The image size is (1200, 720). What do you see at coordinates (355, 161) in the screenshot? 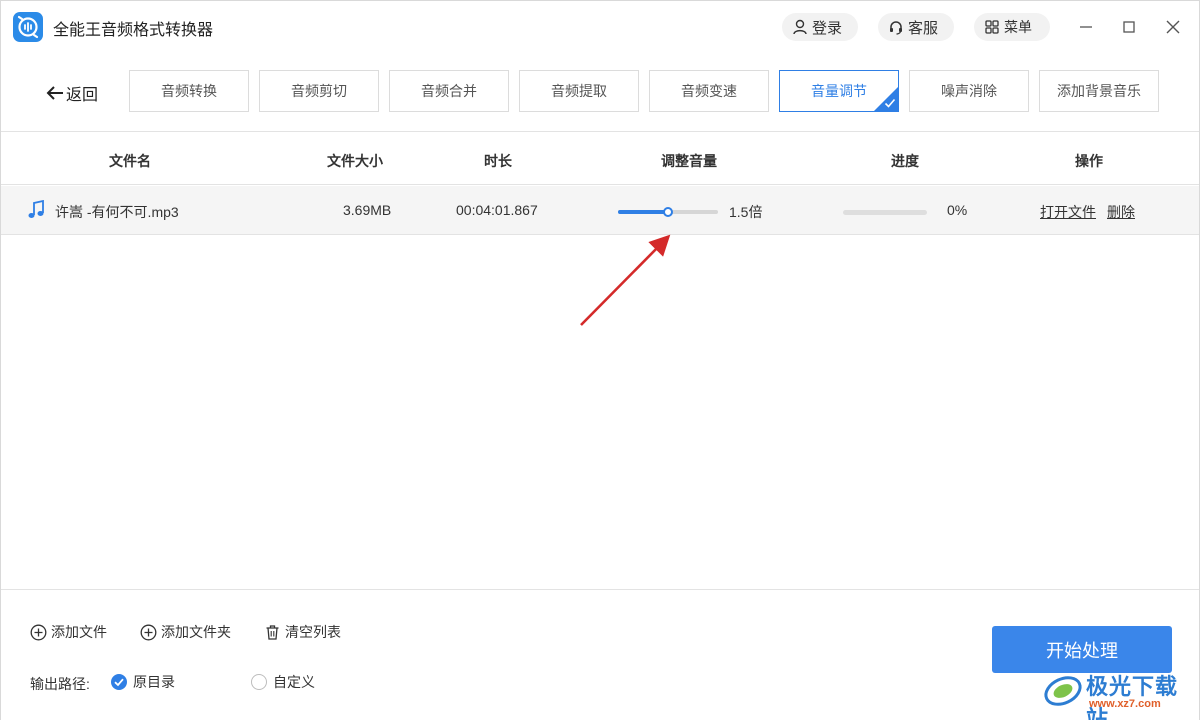
I see `header-filesize: 文件大小` at bounding box center [355, 161].